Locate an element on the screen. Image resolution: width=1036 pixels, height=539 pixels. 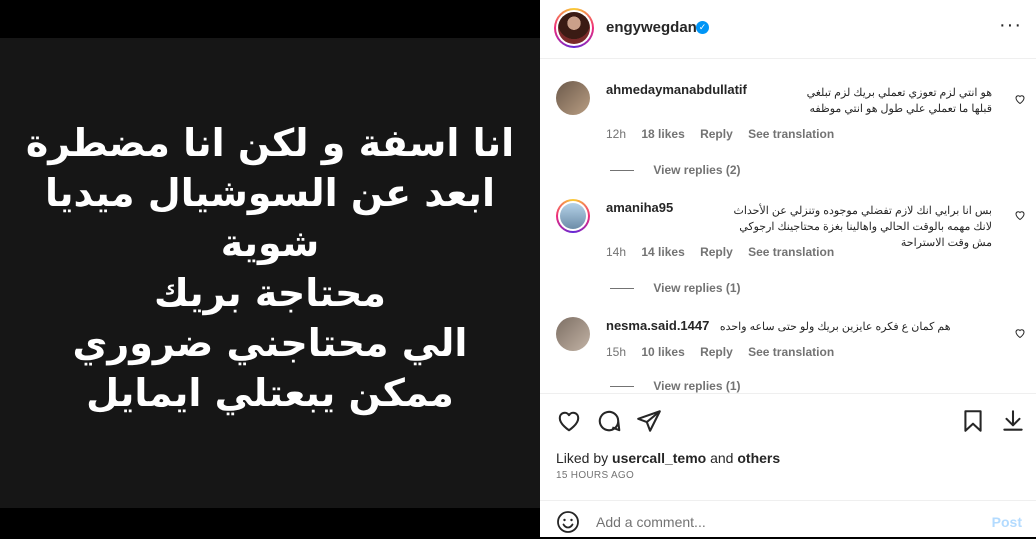
view-replies-button: View replies (2) is located at coordinates (675, 170).